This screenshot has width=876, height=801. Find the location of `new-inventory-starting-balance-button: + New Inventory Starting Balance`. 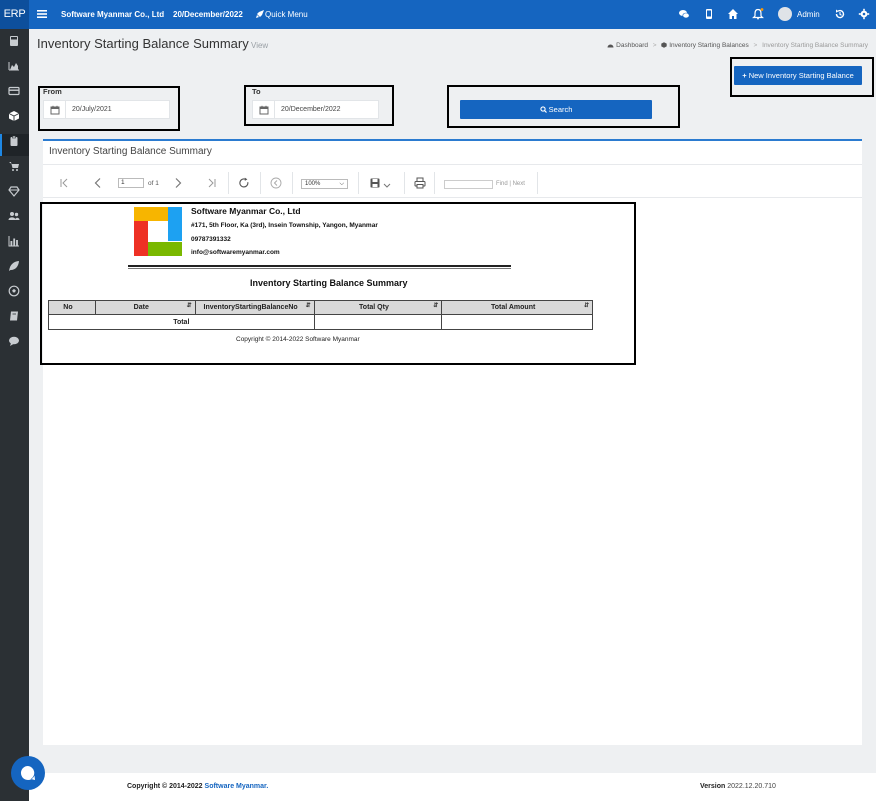

new-inventory-starting-balance-button: + New Inventory Starting Balance is located at coordinates (798, 75).